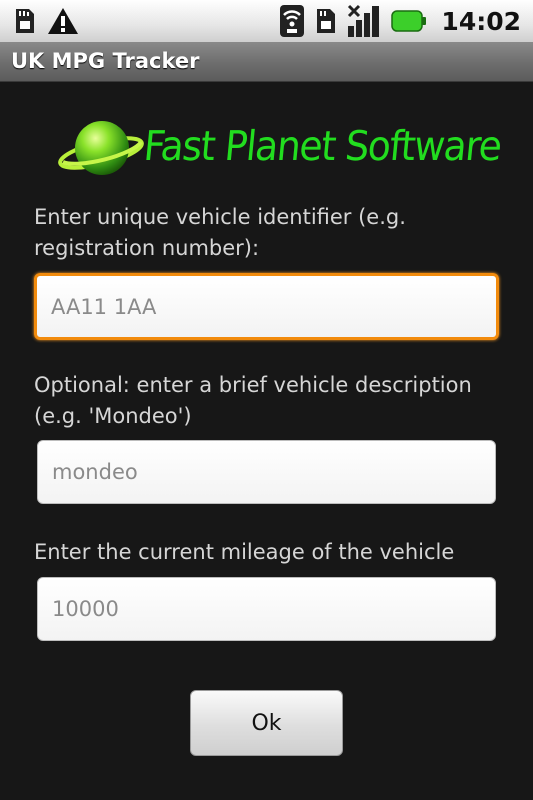  I want to click on planet-icon, so click(101, 148).